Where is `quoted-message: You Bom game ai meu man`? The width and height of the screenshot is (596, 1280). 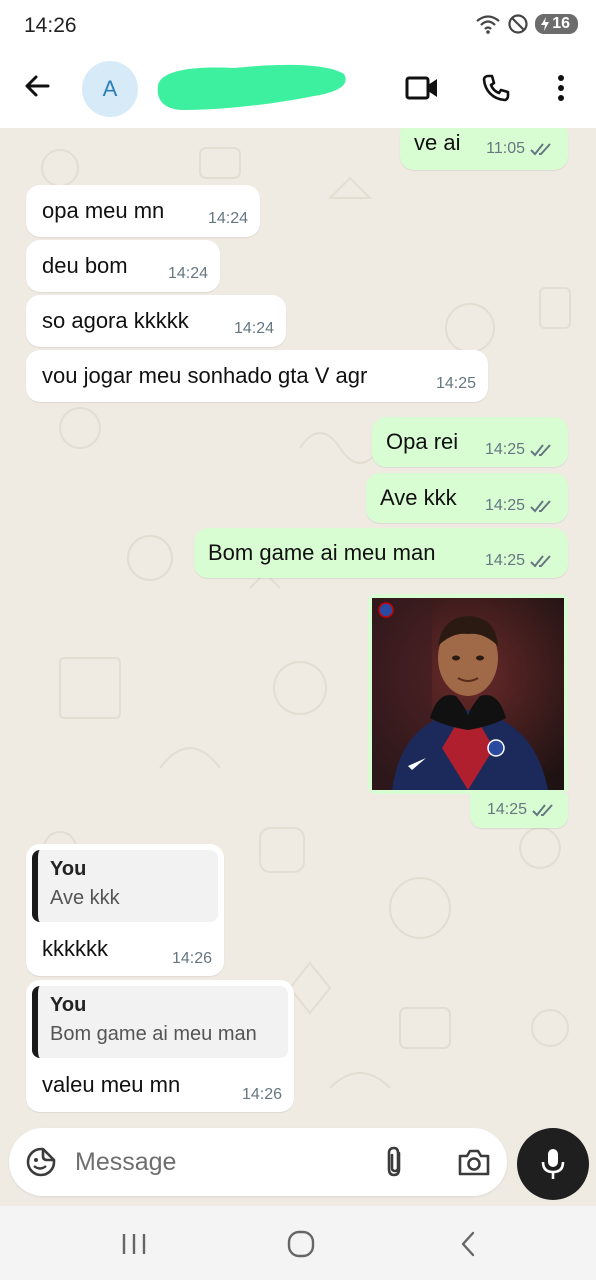
quoted-message: You Bom game ai meu man is located at coordinates (160, 1022).